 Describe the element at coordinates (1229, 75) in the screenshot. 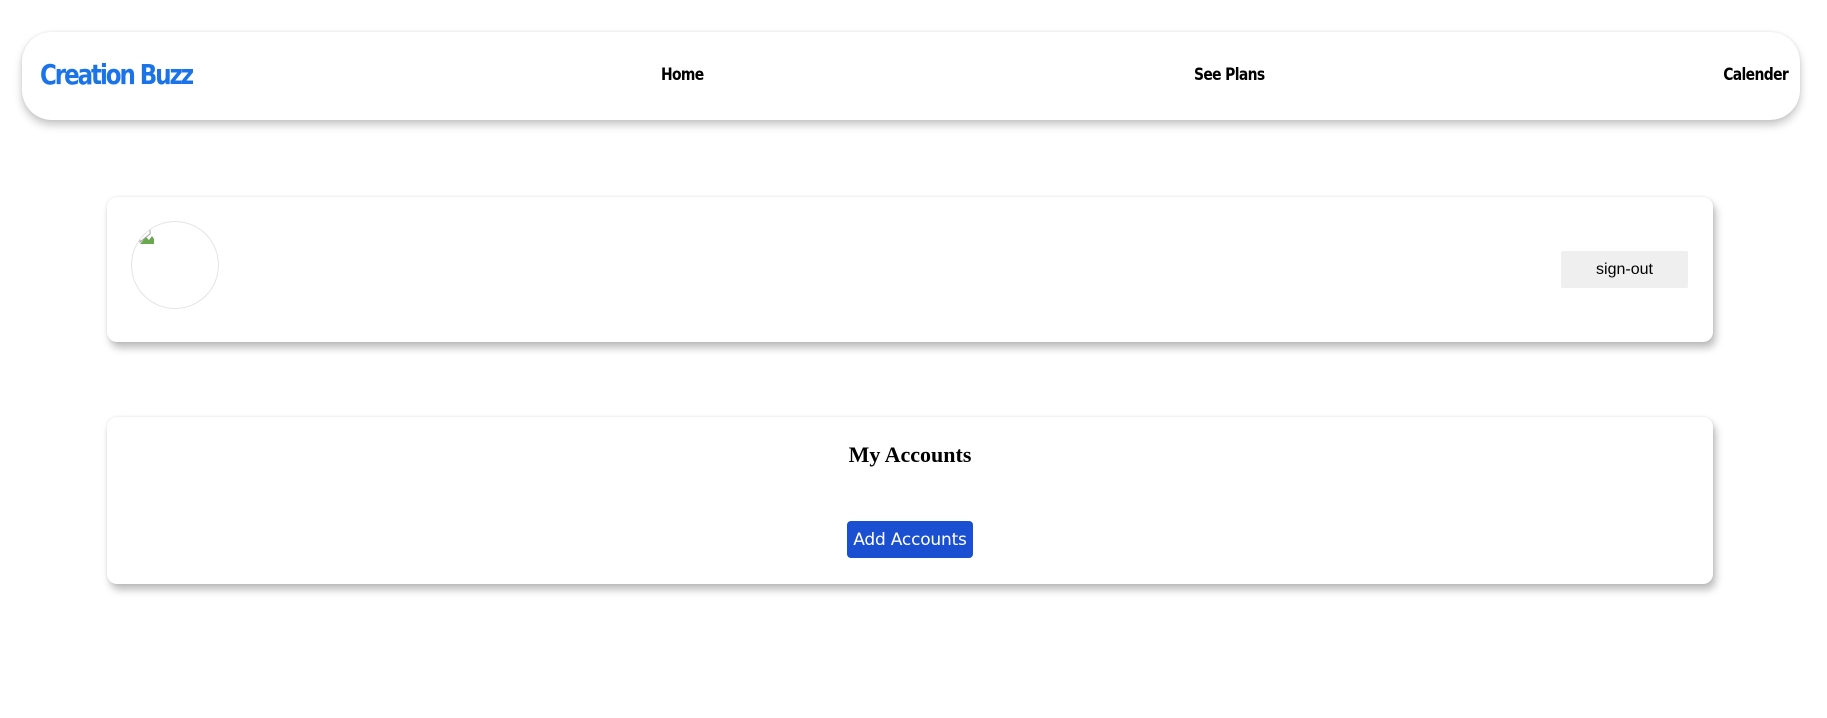

I see `nav-link-see-plans: See Plans` at that location.